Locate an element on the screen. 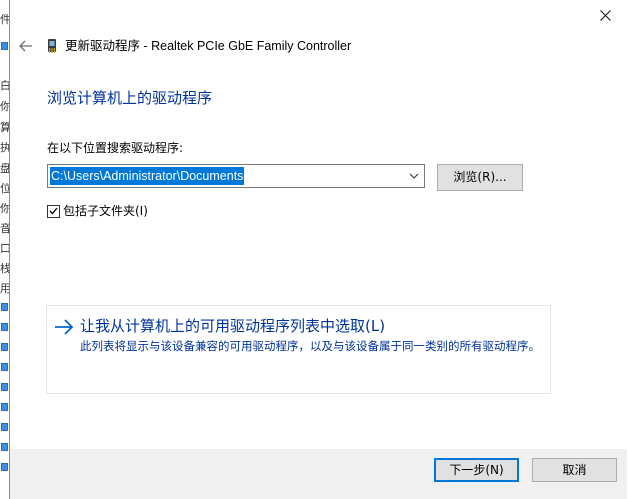 This screenshot has width=628, height=499. cancel-button: 取消 is located at coordinates (574, 470).